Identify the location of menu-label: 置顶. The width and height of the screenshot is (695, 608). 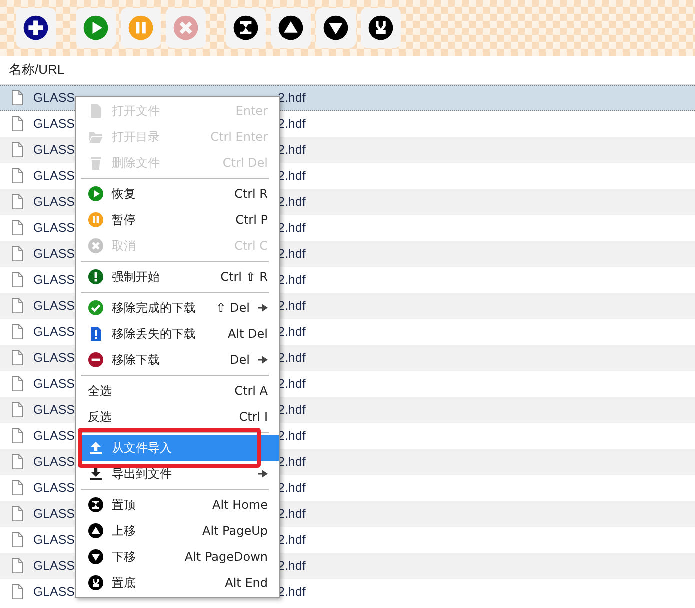
(124, 505).